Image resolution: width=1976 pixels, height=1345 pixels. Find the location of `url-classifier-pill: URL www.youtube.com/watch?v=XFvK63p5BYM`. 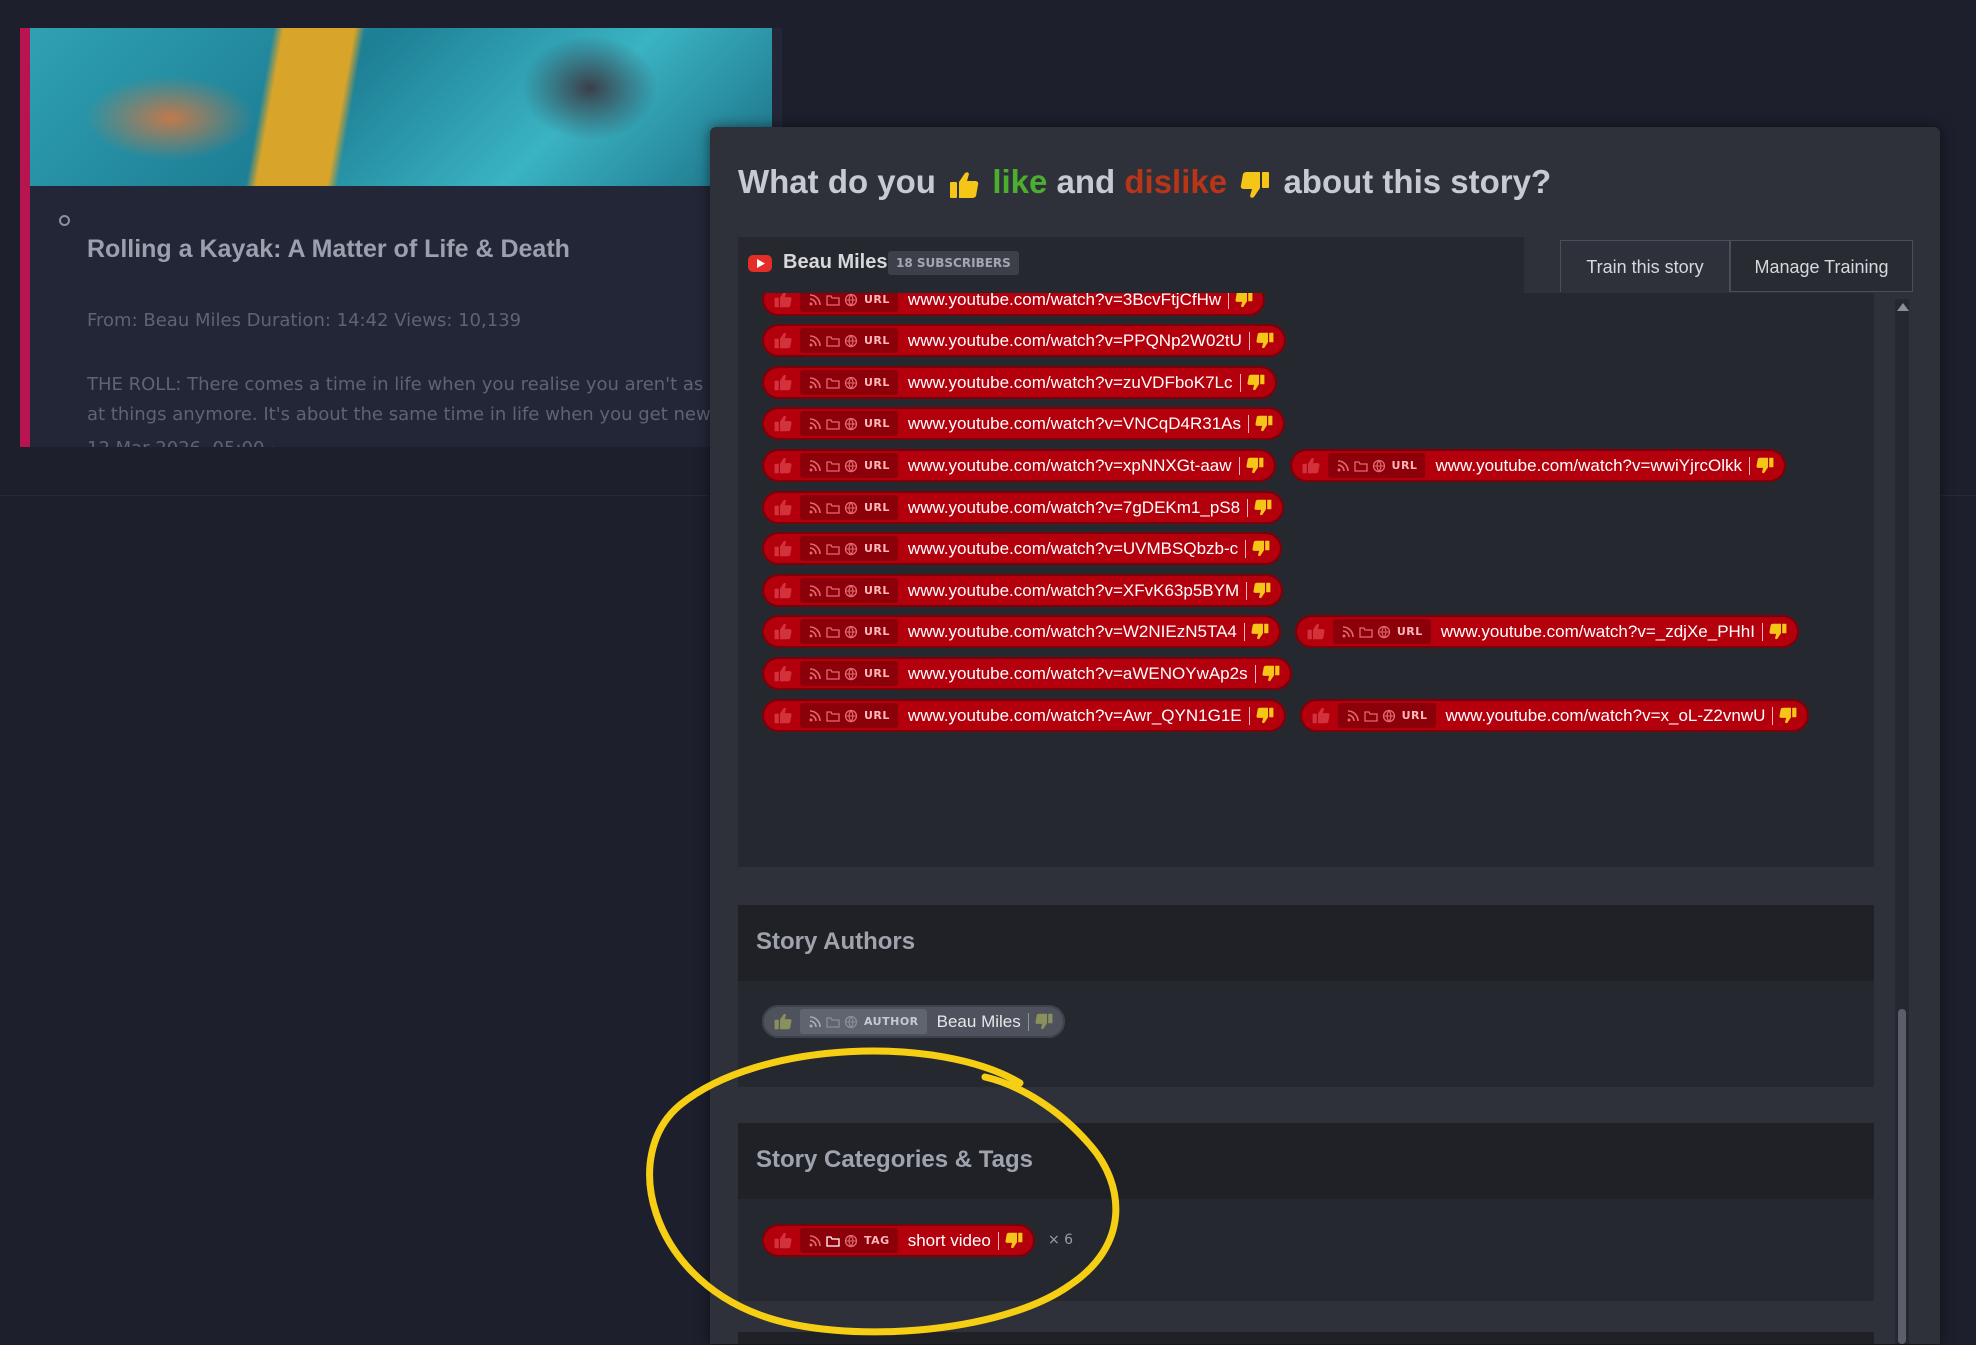

url-classifier-pill: URL www.youtube.com/watch?v=XFvK63p5BYM is located at coordinates (1023, 590).